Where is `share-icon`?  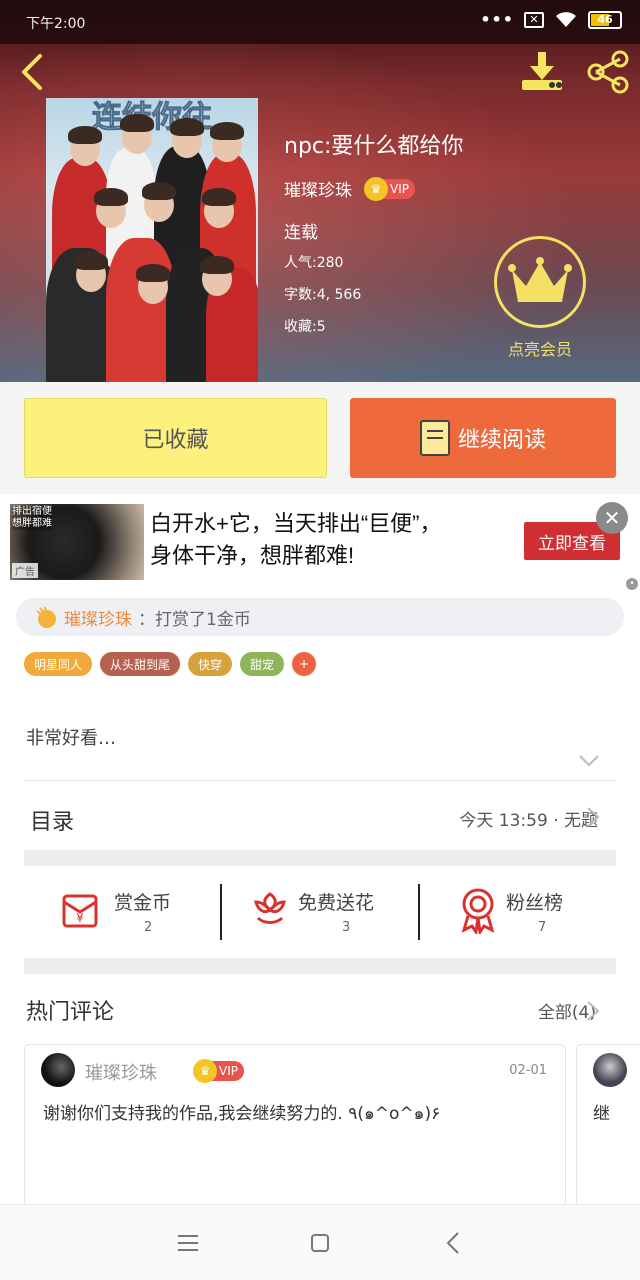
share-icon is located at coordinates (608, 72).